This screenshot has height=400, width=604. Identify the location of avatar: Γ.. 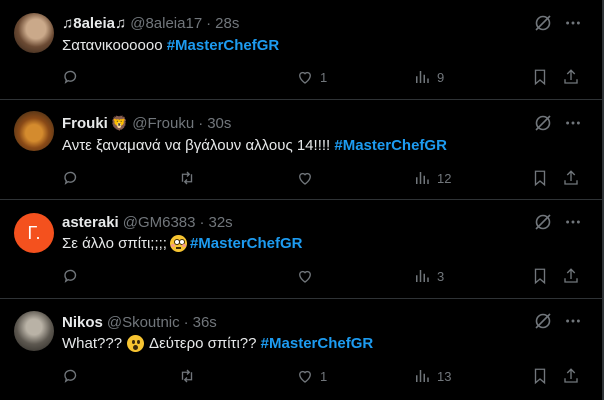
(34, 233).